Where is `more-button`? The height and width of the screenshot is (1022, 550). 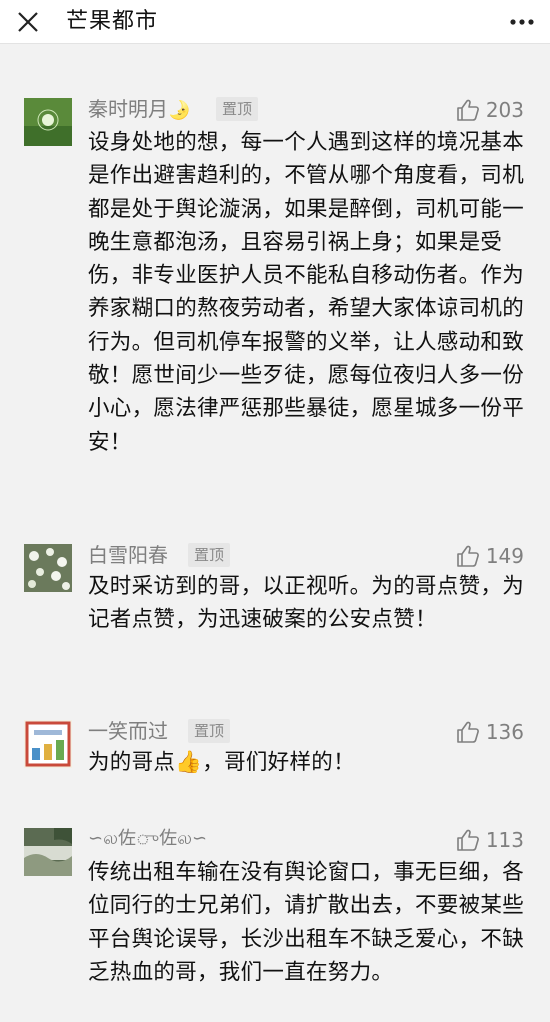 more-button is located at coordinates (522, 22).